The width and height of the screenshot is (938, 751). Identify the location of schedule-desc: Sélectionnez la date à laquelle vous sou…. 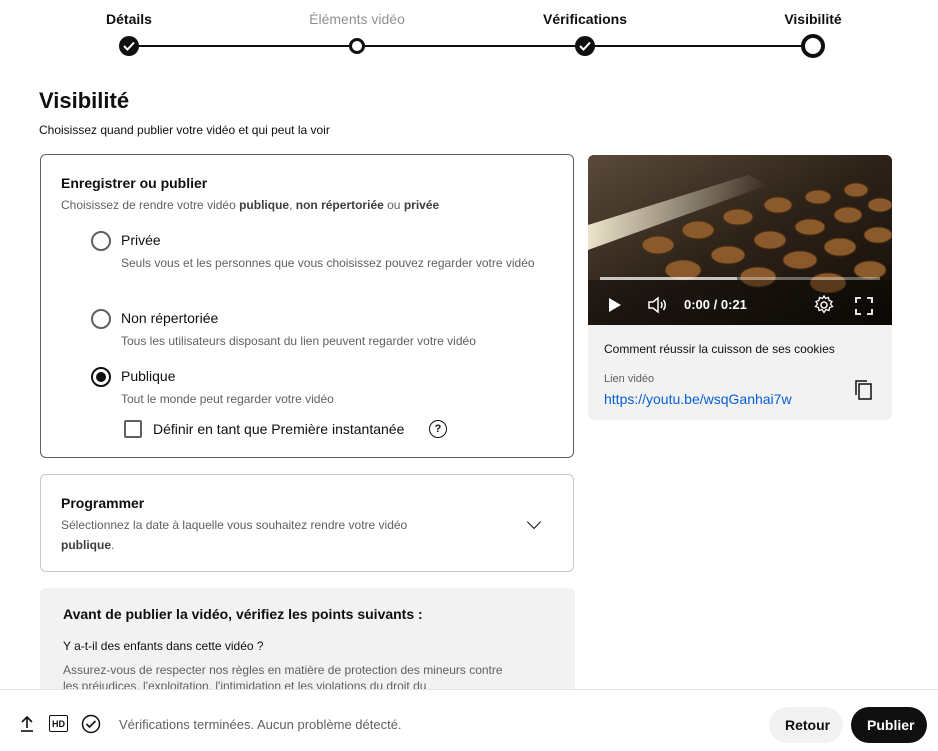
(234, 535).